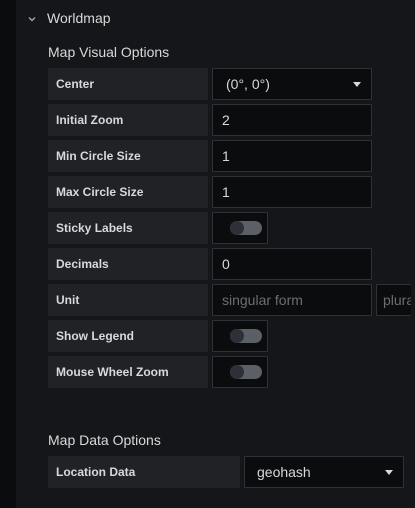 This screenshot has width=415, height=508. Describe the element at coordinates (324, 472) in the screenshot. I see `location-data-select: geohash` at that location.